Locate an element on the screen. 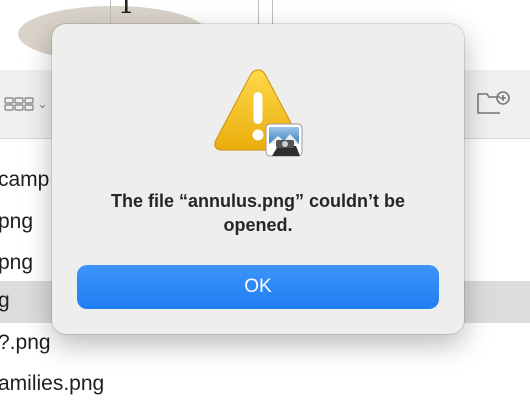 Image resolution: width=530 pixels, height=406 pixels. chevron-down-icon: ⌄ is located at coordinates (42, 103).